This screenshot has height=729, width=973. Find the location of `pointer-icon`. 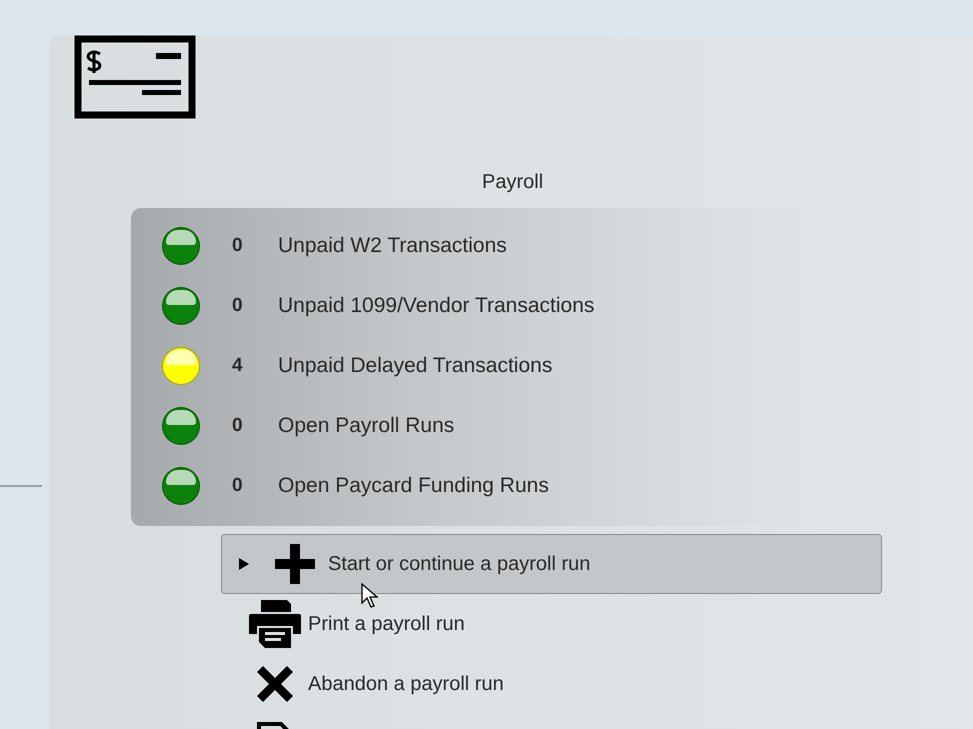

pointer-icon is located at coordinates (244, 564).